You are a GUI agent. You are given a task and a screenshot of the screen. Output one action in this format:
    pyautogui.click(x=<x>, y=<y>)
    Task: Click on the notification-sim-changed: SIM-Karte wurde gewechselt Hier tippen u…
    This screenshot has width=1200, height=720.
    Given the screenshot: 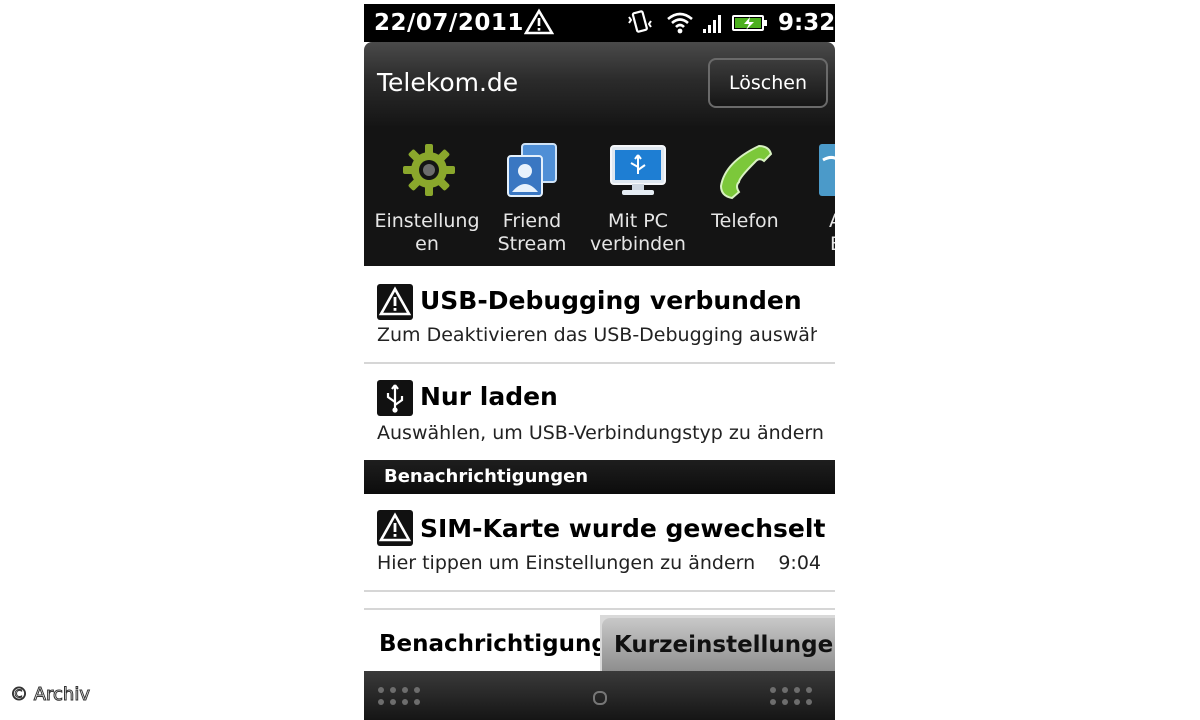 What is the action you would take?
    pyautogui.click(x=599, y=542)
    